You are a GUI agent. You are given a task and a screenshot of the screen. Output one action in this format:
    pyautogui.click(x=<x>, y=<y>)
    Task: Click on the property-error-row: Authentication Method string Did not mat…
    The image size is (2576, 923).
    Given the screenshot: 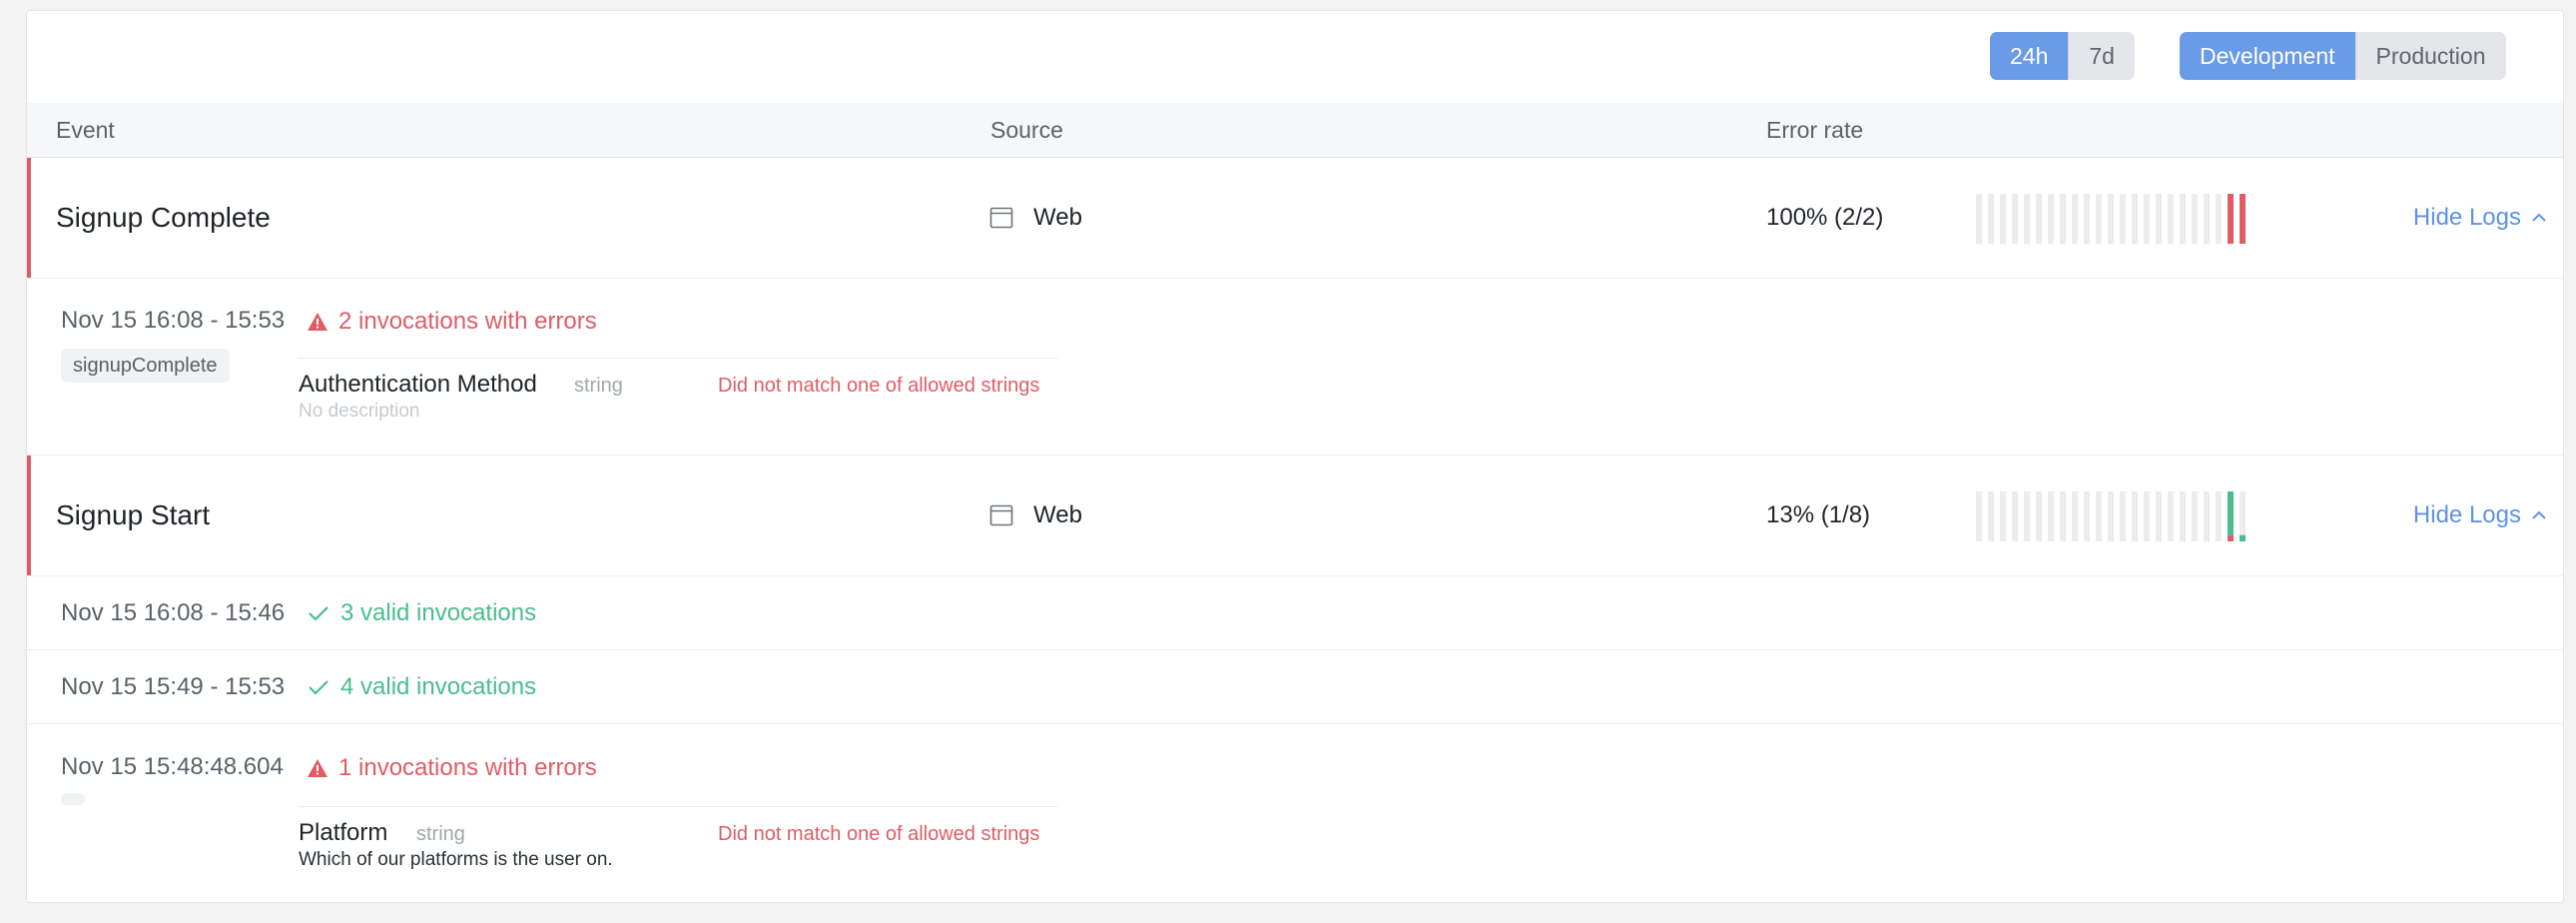 What is the action you would take?
    pyautogui.click(x=678, y=390)
    